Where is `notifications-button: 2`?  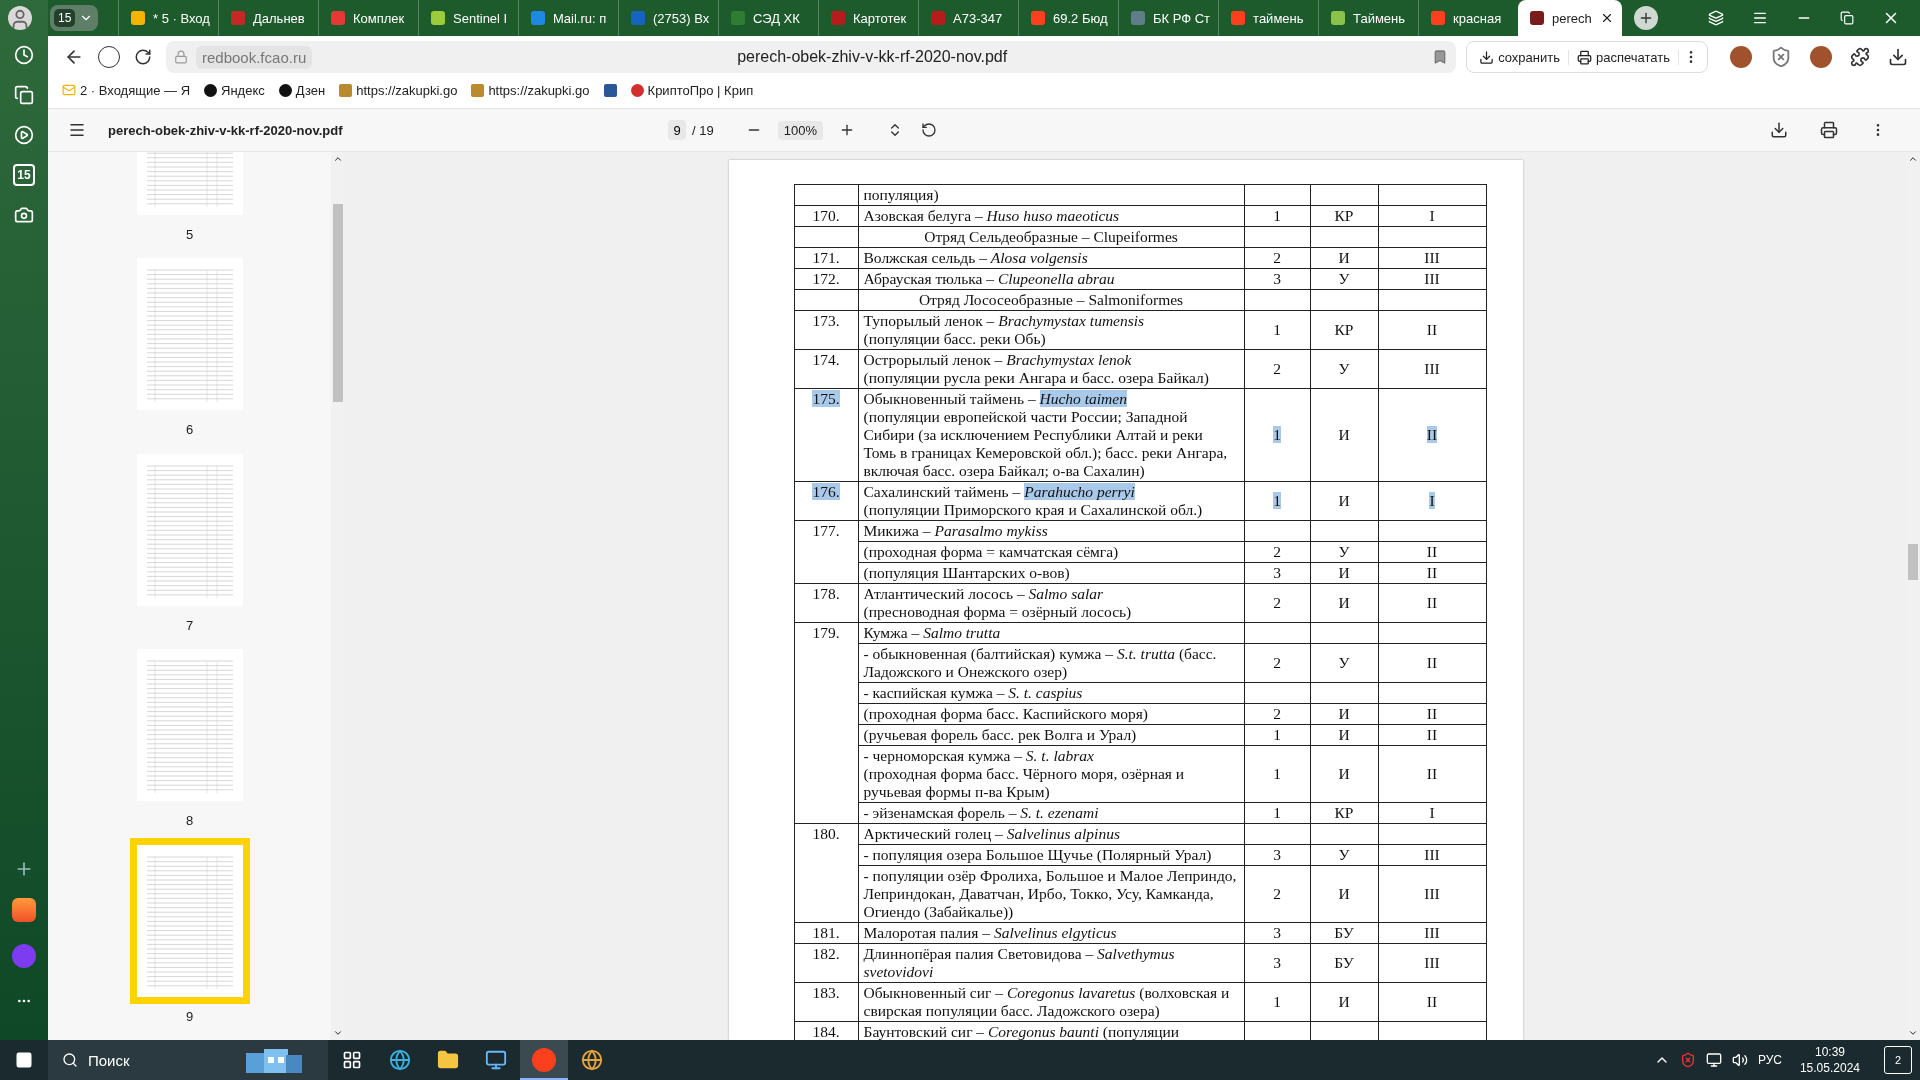 notifications-button: 2 is located at coordinates (1898, 1060).